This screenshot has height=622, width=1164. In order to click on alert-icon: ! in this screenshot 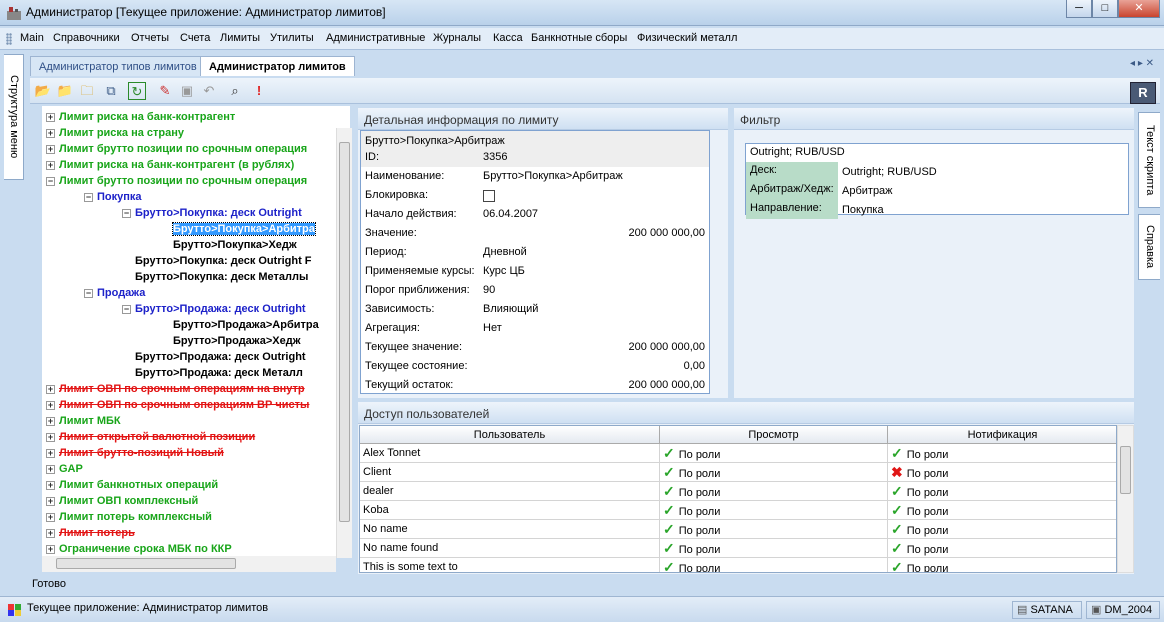, I will do `click(259, 91)`.